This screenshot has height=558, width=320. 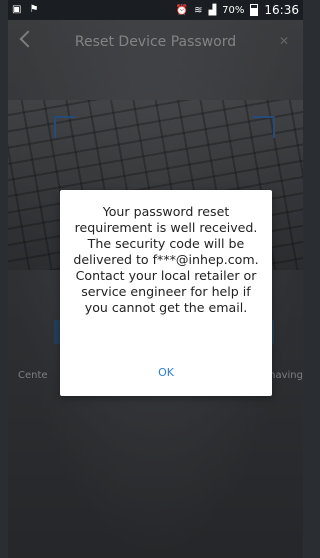 What do you see at coordinates (212, 10) in the screenshot?
I see `signal-icon: ▟` at bounding box center [212, 10].